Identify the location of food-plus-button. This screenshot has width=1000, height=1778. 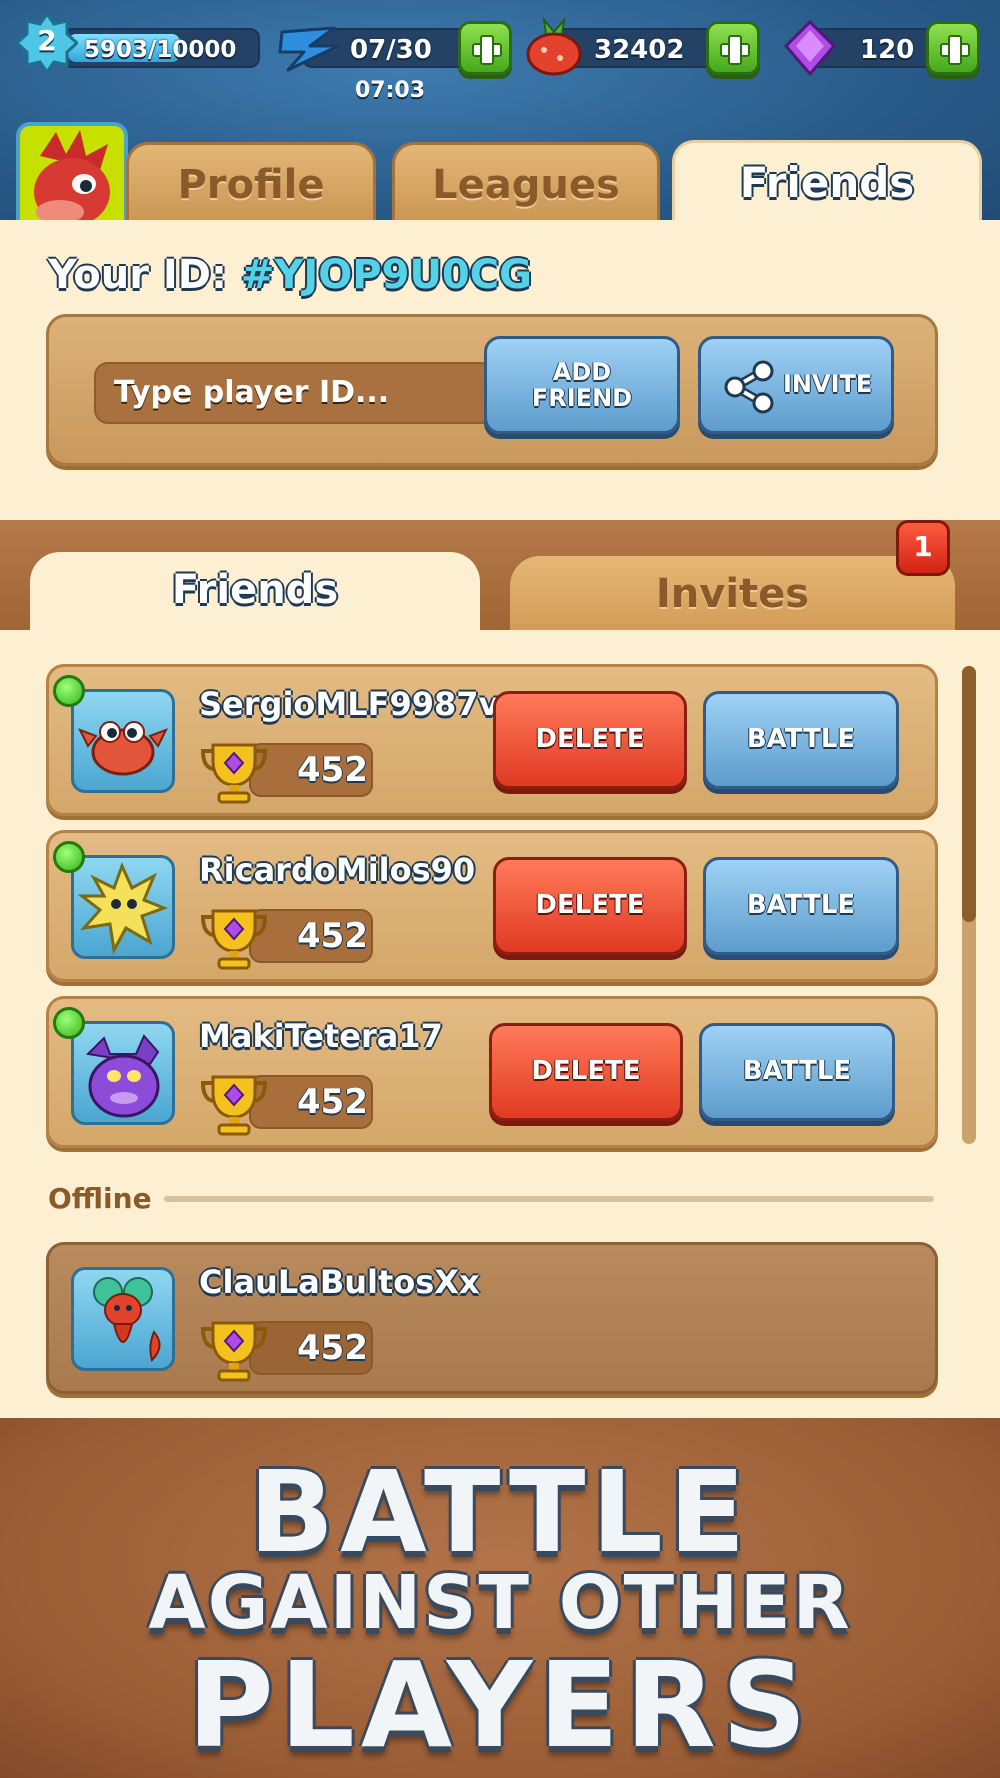
(733, 48).